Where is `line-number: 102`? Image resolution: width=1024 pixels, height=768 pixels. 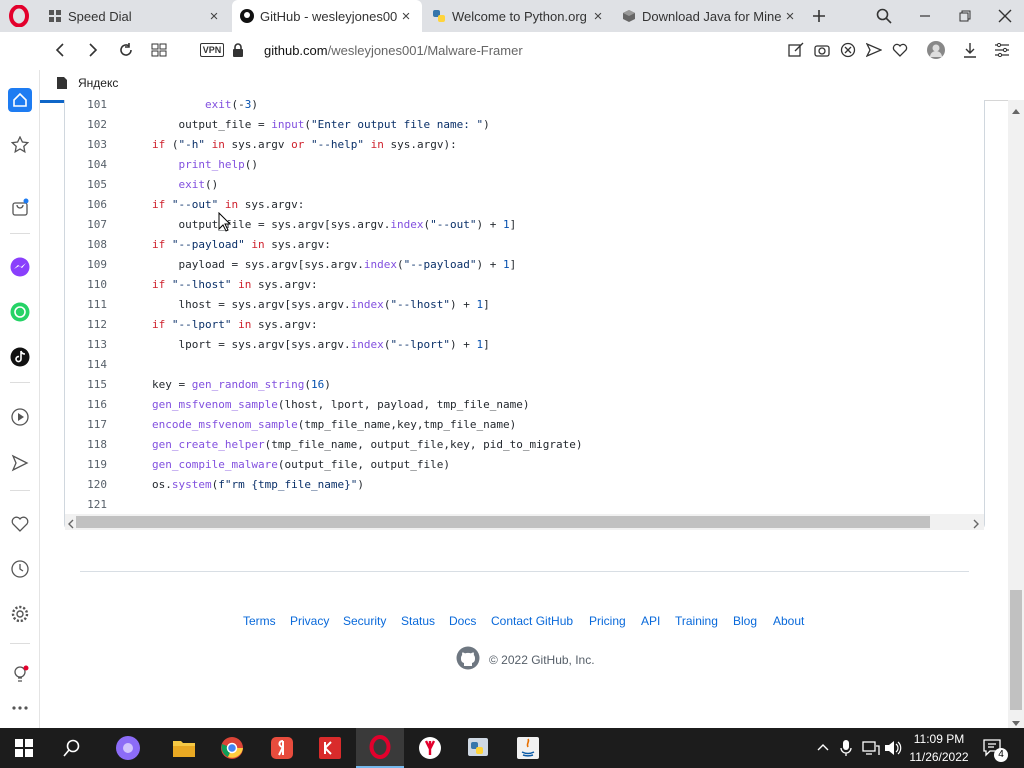 line-number: 102 is located at coordinates (86, 125).